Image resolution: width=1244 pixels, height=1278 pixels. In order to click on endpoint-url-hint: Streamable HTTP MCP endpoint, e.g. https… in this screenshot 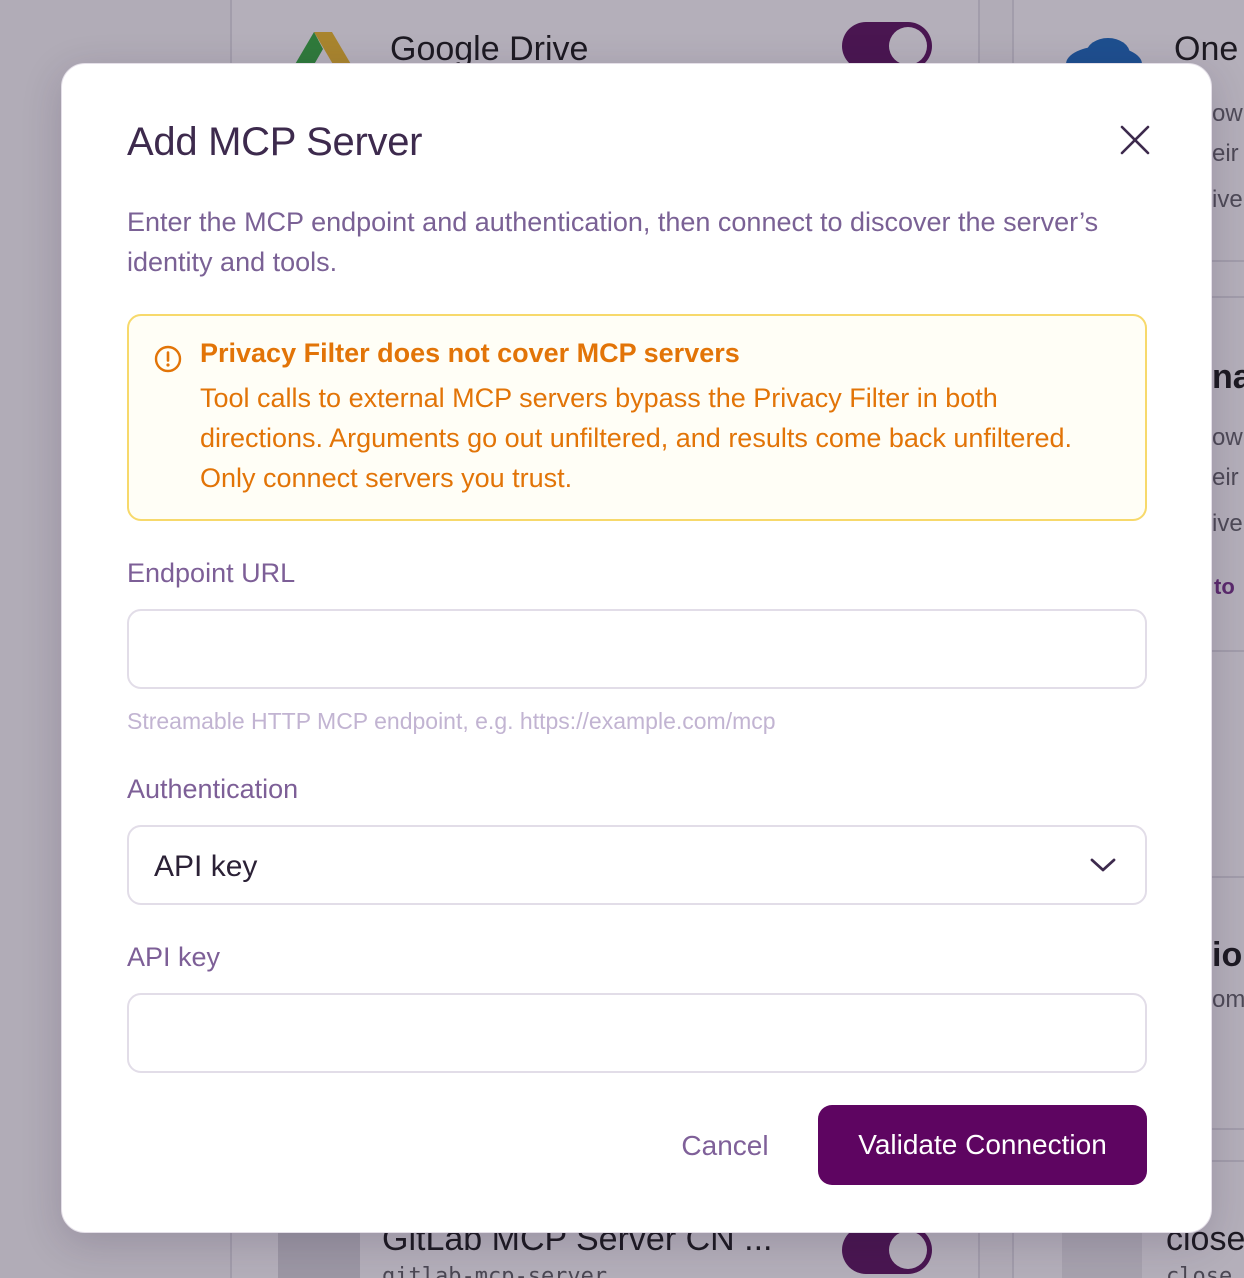, I will do `click(451, 721)`.